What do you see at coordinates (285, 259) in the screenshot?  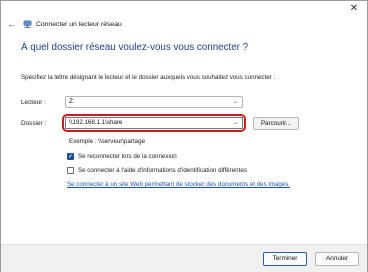 I see `finish-button: Terminer` at bounding box center [285, 259].